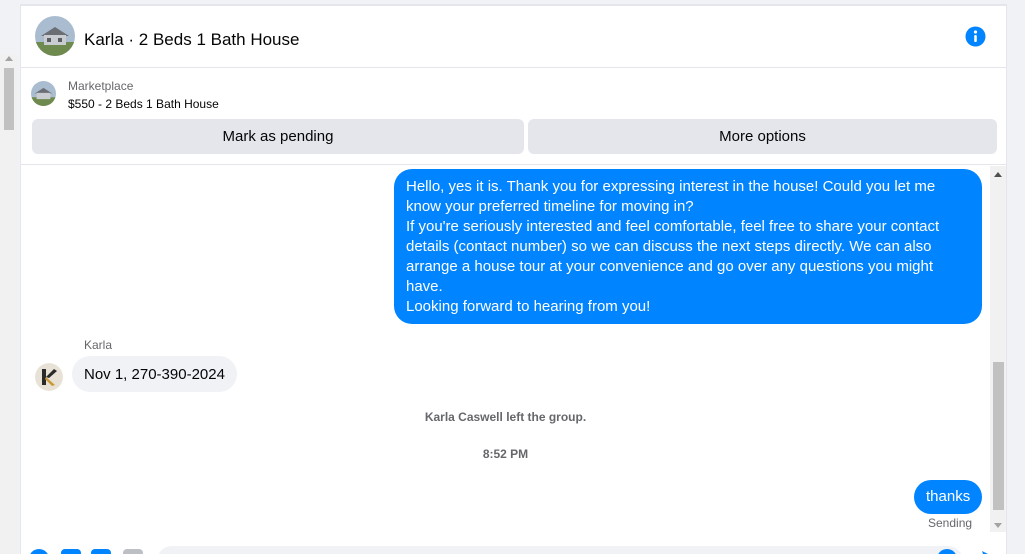  What do you see at coordinates (101, 551) in the screenshot?
I see `sticker-icon` at bounding box center [101, 551].